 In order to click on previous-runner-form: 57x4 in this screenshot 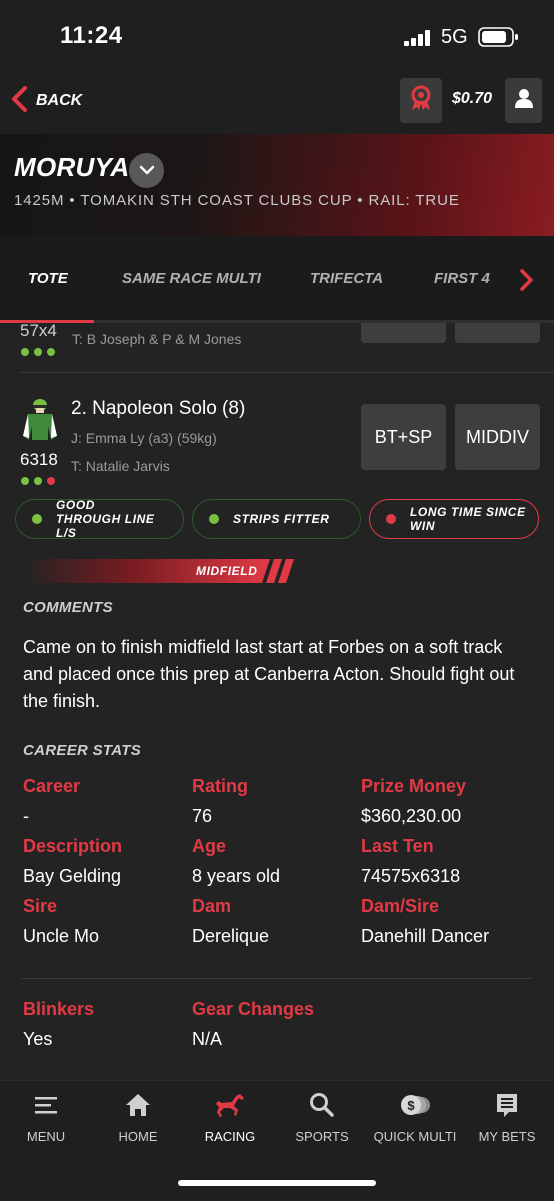, I will do `click(38, 331)`.